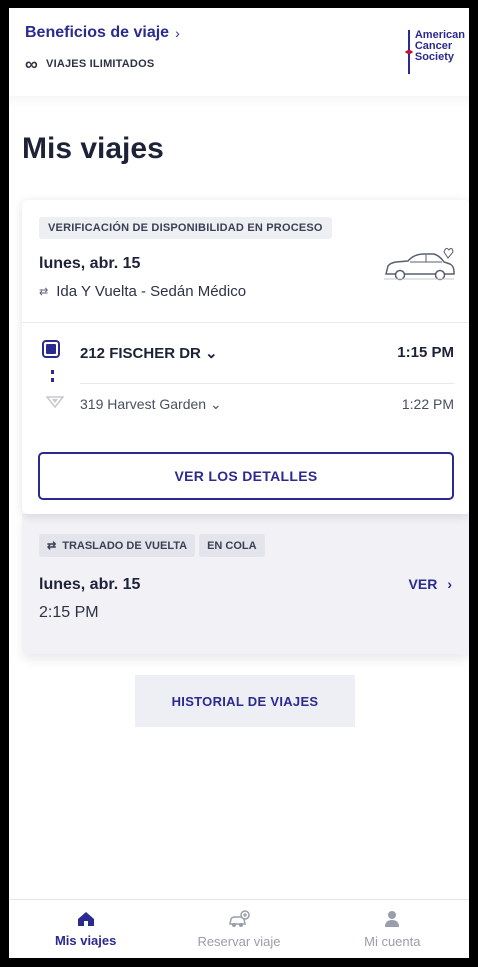 The height and width of the screenshot is (967, 478). I want to click on return-time: 2:15 PM, so click(69, 612).